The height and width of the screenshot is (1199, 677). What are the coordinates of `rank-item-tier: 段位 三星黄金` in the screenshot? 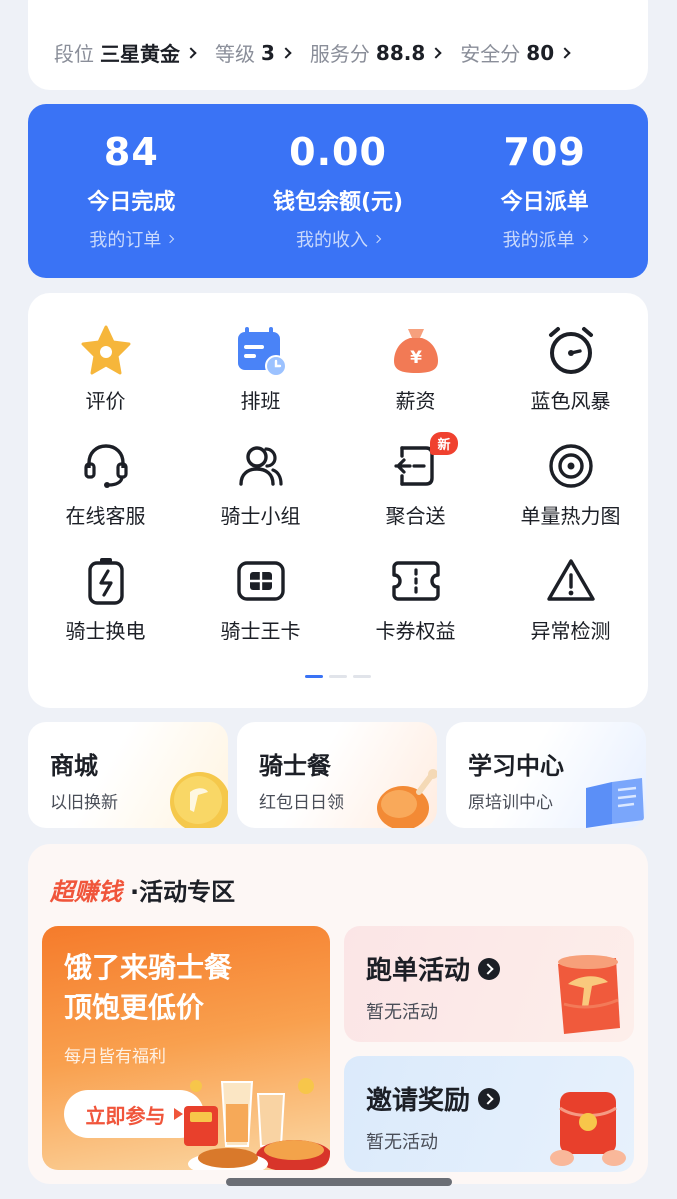 It's located at (126, 52).